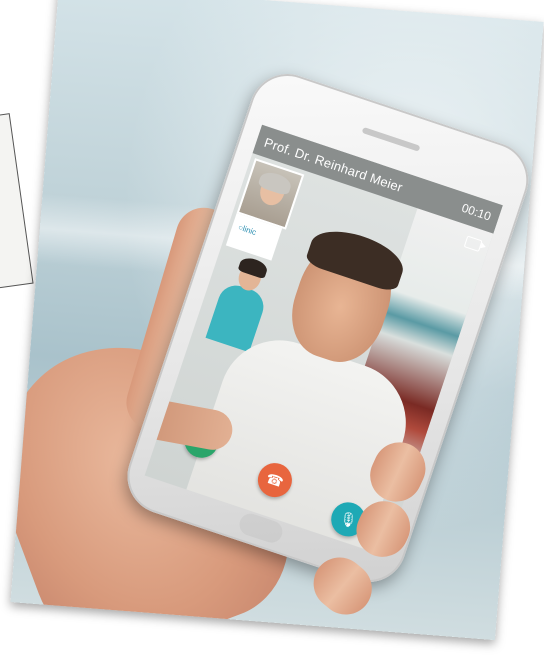 This screenshot has width=544, height=671. Describe the element at coordinates (241, 302) in the screenshot. I see `background-nurse` at that location.